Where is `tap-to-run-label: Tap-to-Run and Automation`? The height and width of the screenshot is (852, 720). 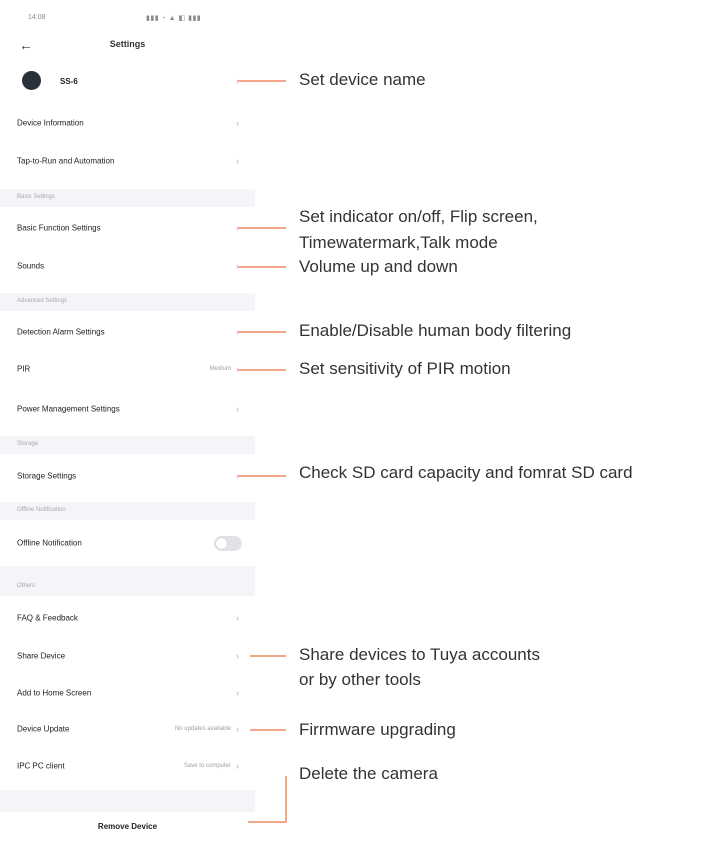 tap-to-run-label: Tap-to-Run and Automation is located at coordinates (66, 161).